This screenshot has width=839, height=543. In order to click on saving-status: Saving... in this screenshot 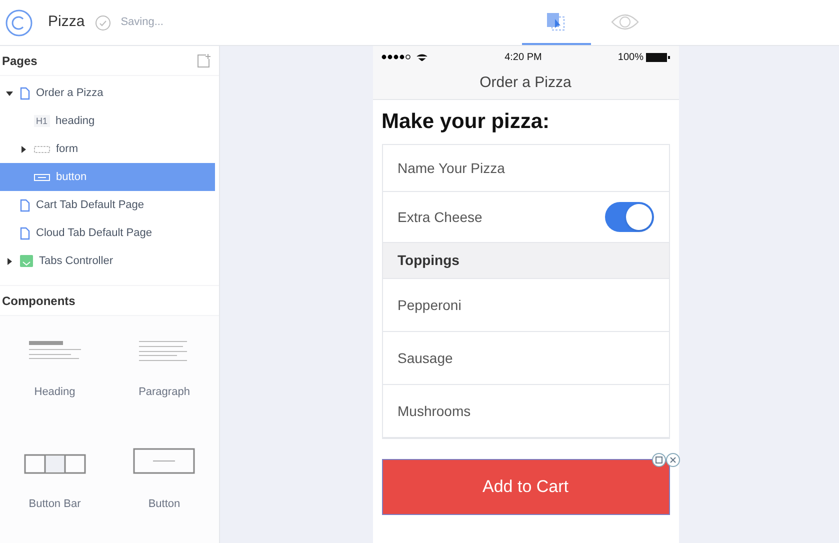, I will do `click(142, 22)`.